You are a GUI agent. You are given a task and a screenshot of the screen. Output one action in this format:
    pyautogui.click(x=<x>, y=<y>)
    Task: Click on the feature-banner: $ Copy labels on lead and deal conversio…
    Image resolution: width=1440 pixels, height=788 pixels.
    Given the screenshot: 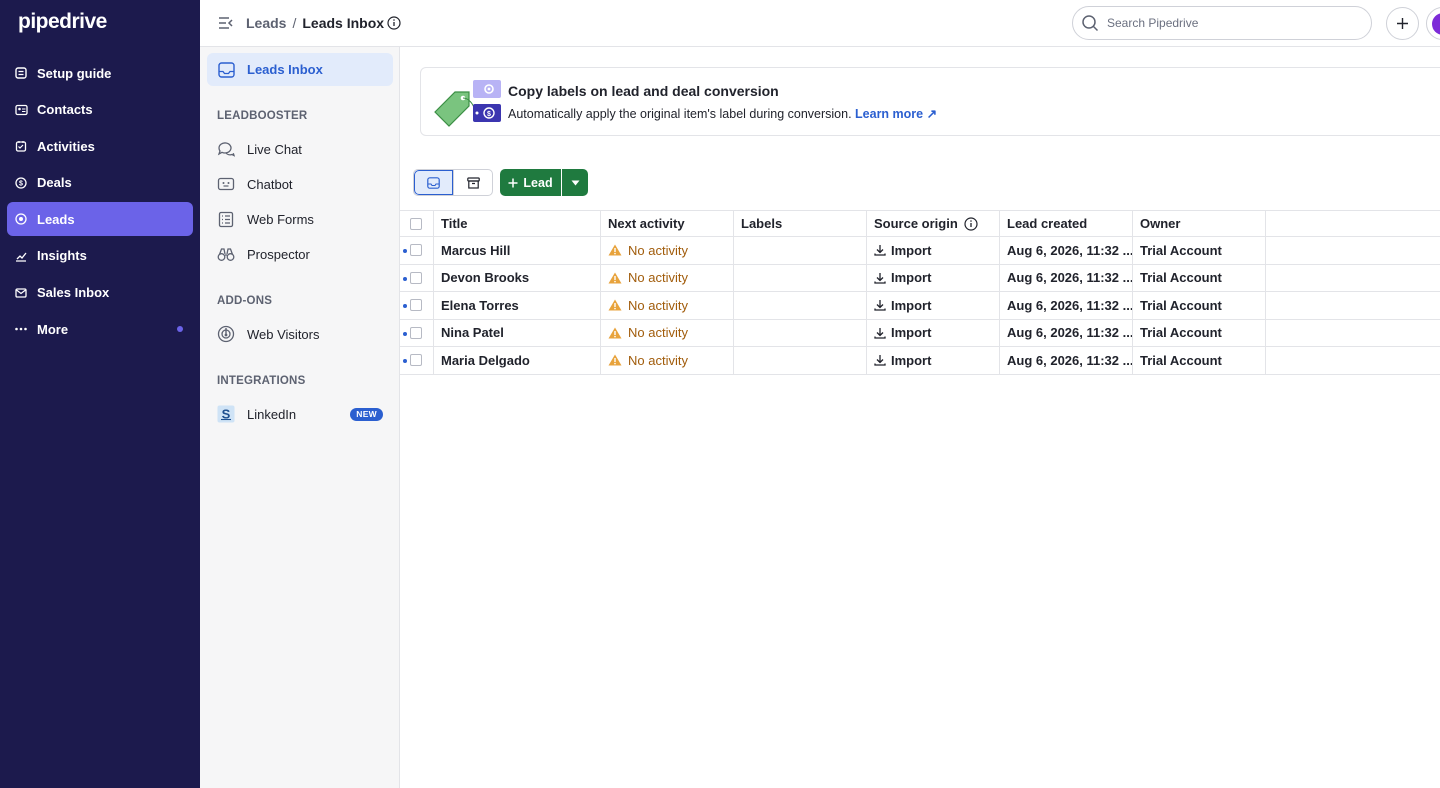 What is the action you would take?
    pyautogui.click(x=930, y=101)
    